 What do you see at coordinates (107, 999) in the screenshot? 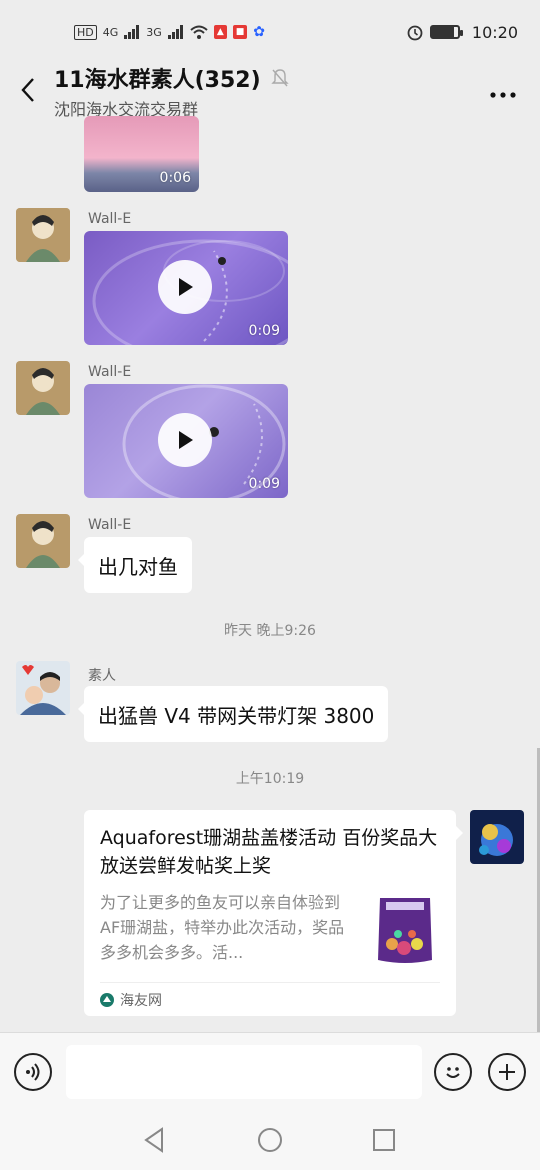
I see `source-logo-icon` at bounding box center [107, 999].